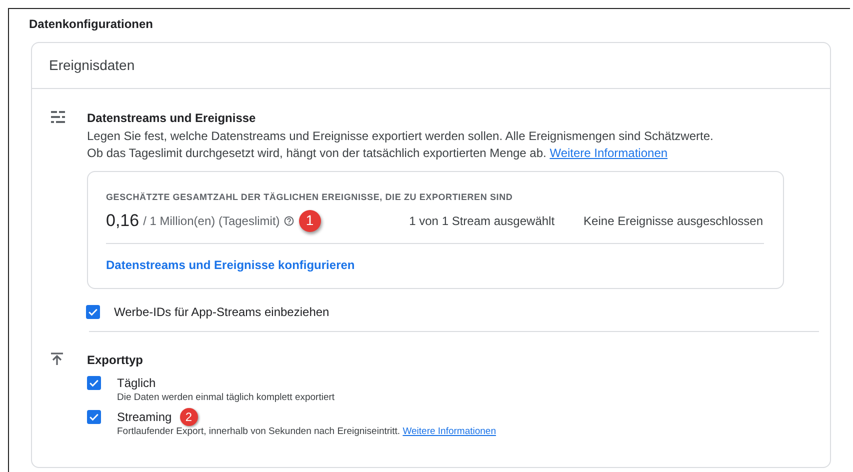 This screenshot has height=472, width=853. Describe the element at coordinates (222, 312) in the screenshot. I see `checkbox-label: Werbe-IDs für App-Streams einbeziehen` at that location.